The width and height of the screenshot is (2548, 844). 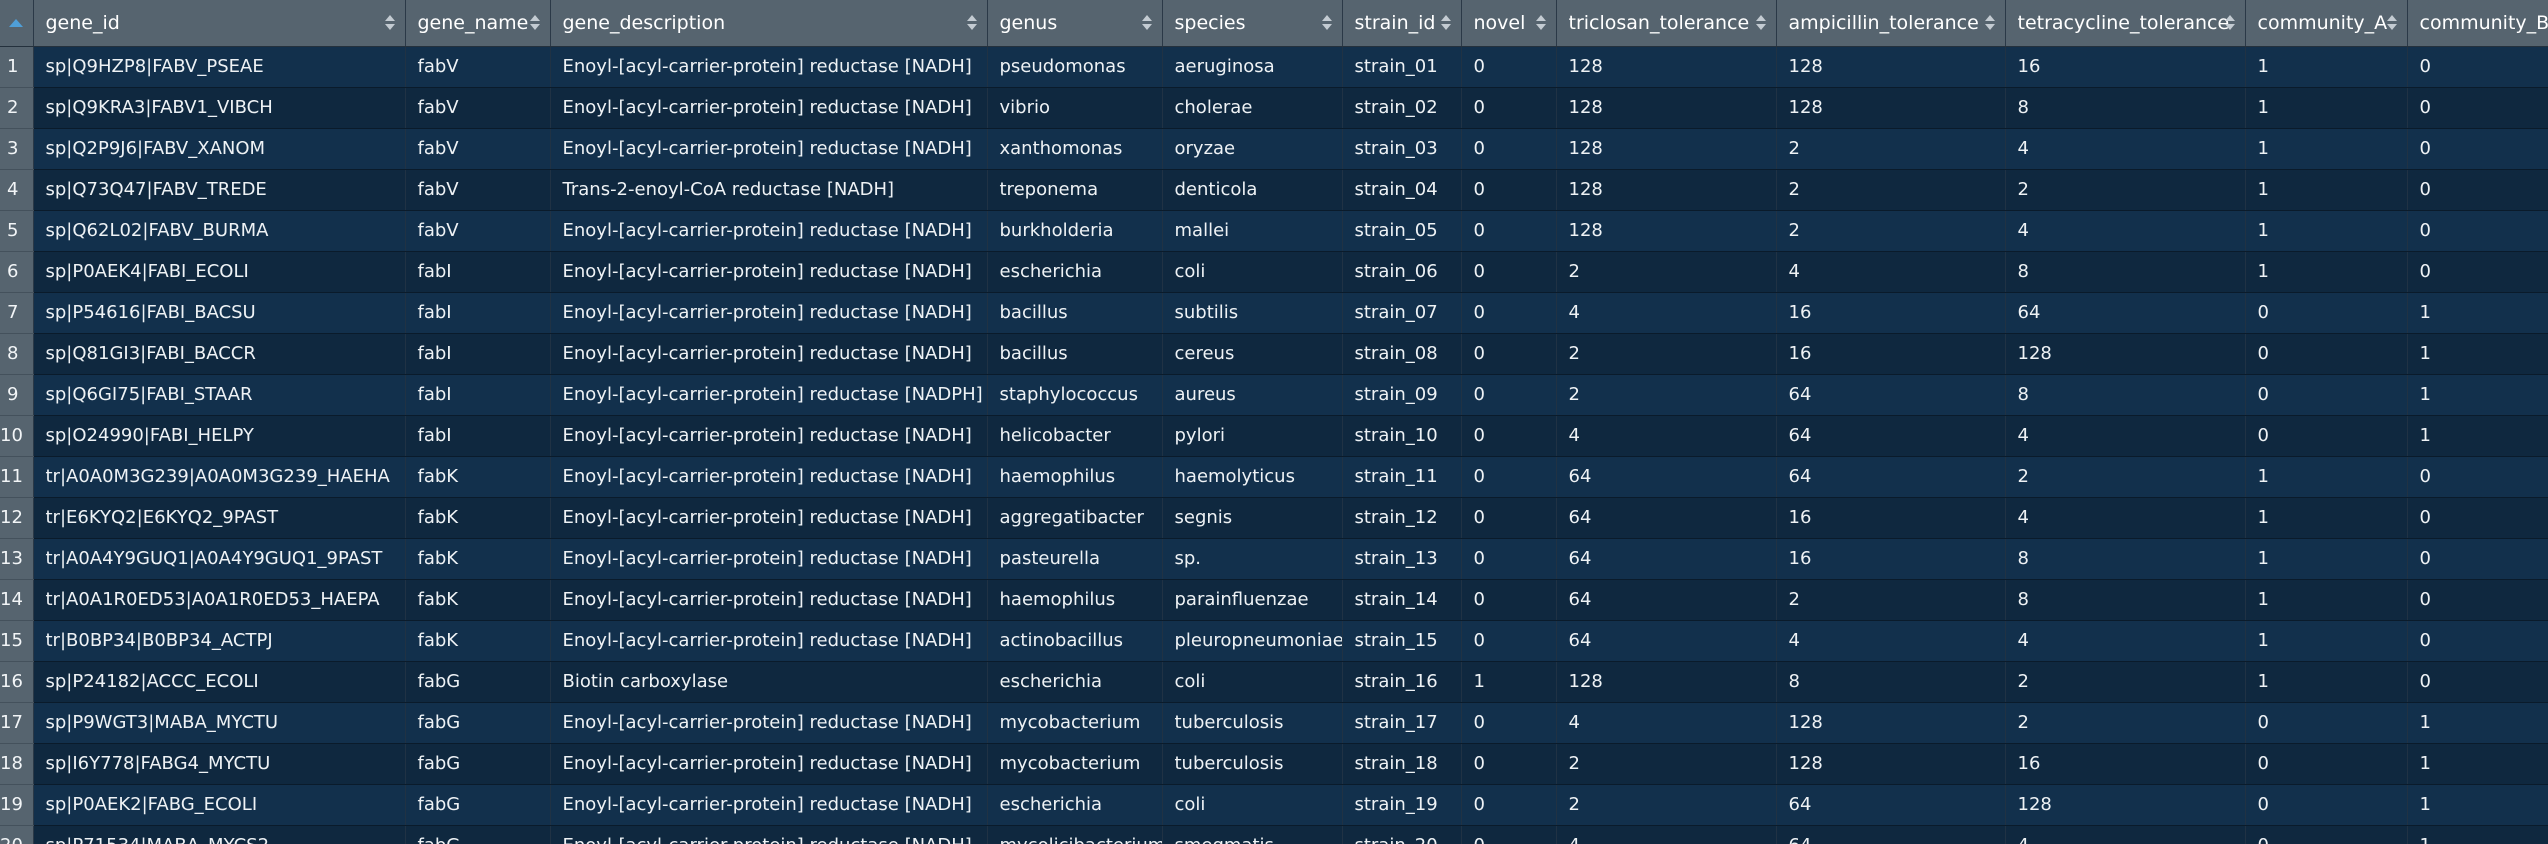 What do you see at coordinates (1252, 190) in the screenshot?
I see `cell-species: denticola` at bounding box center [1252, 190].